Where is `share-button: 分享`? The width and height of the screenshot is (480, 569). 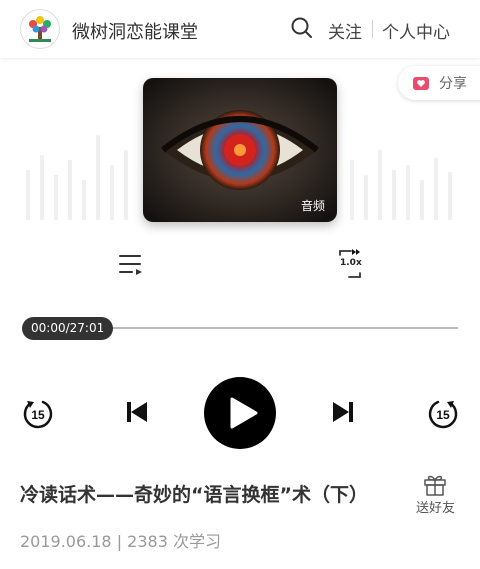
share-button: 分享 is located at coordinates (439, 83).